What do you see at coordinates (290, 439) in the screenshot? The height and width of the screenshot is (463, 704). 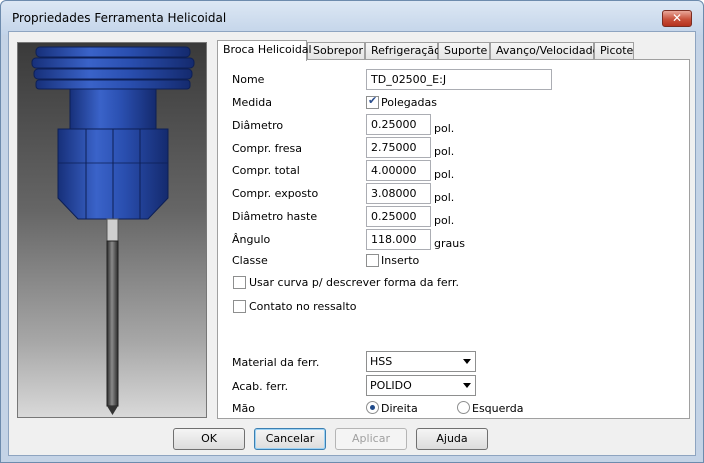 I see `cancel-button: Cancelar` at bounding box center [290, 439].